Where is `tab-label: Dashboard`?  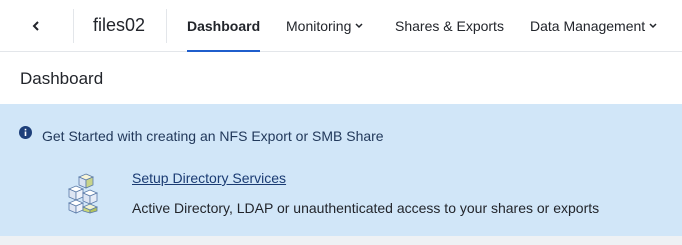
tab-label: Dashboard is located at coordinates (224, 26).